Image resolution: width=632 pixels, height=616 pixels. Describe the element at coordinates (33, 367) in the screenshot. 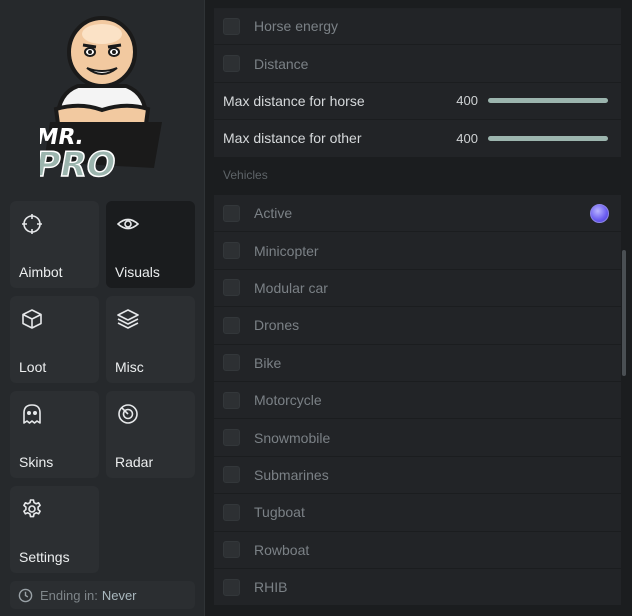

I see `tab-label: Loot` at that location.